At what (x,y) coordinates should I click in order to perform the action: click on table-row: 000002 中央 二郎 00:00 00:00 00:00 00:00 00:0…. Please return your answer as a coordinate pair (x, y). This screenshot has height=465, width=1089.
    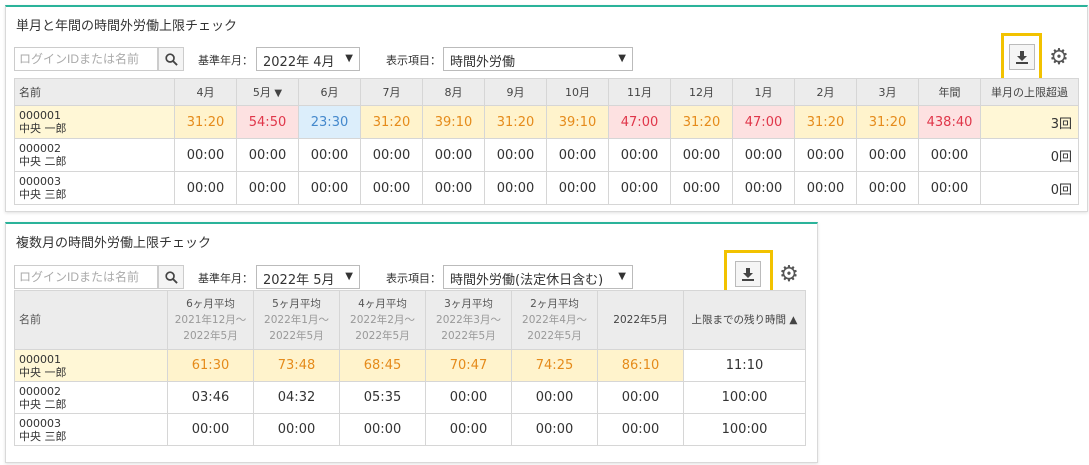
    Looking at the image, I should click on (546, 155).